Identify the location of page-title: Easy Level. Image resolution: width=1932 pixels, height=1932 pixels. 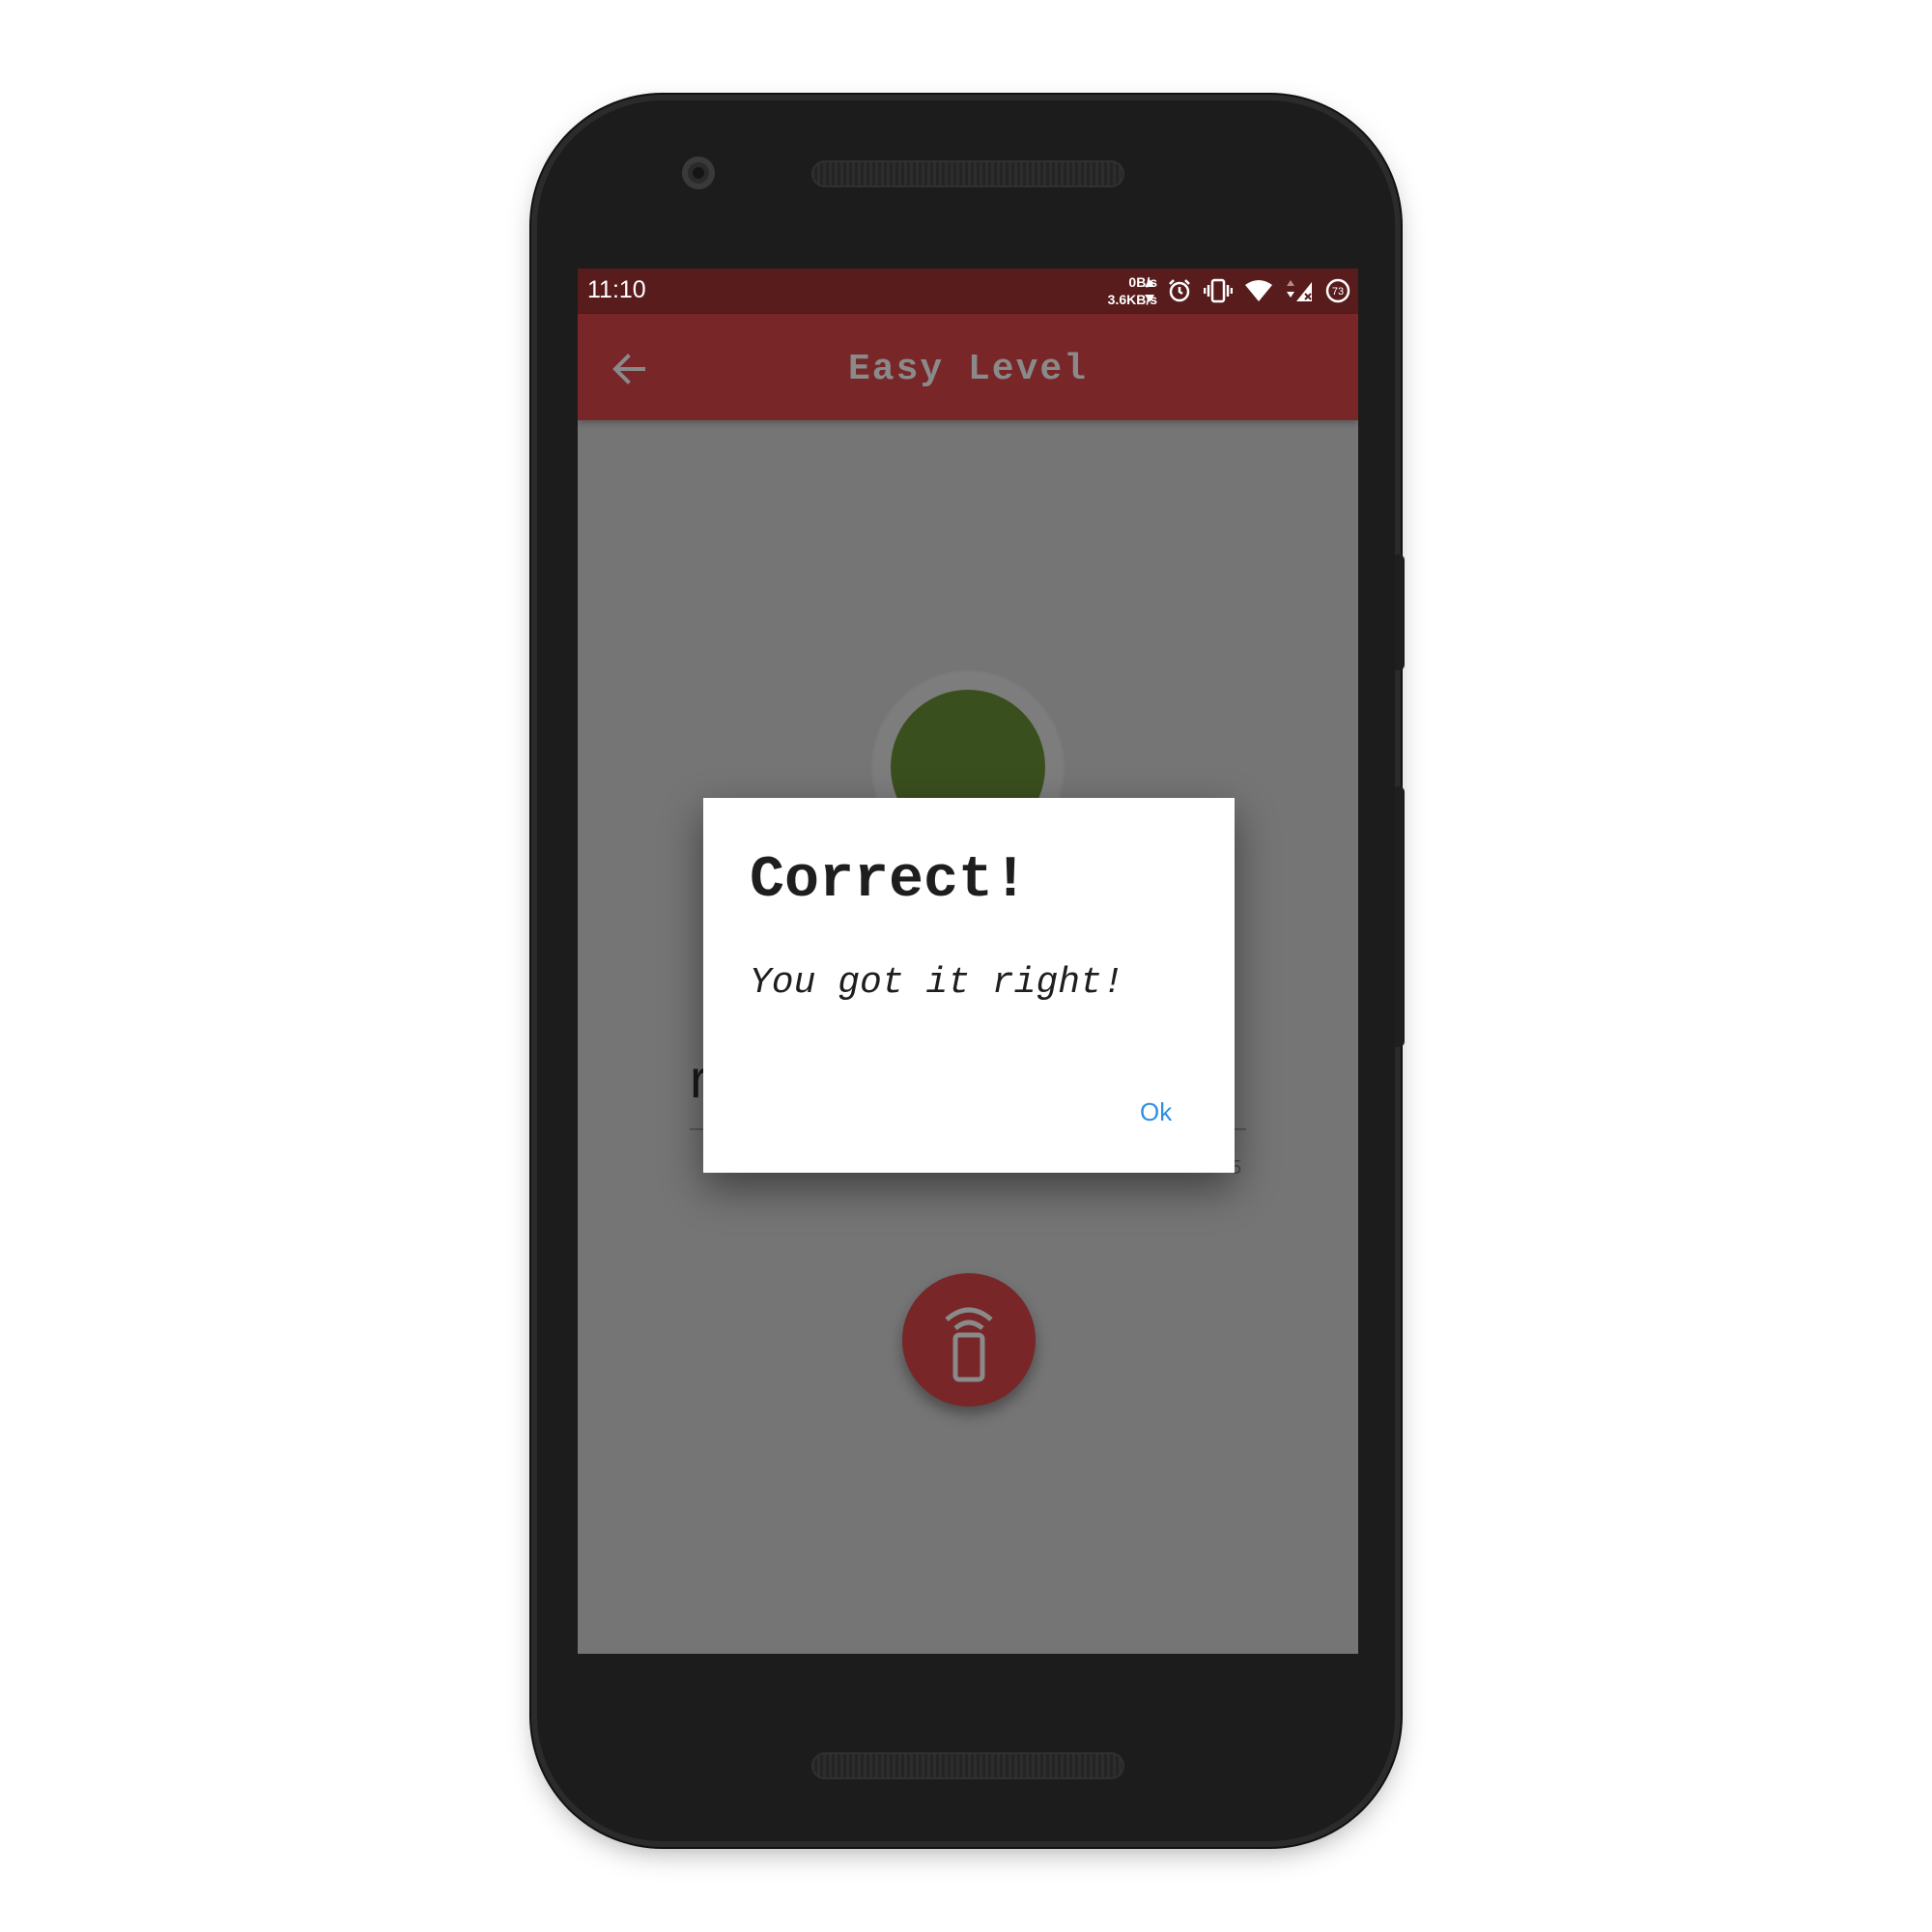
(968, 369).